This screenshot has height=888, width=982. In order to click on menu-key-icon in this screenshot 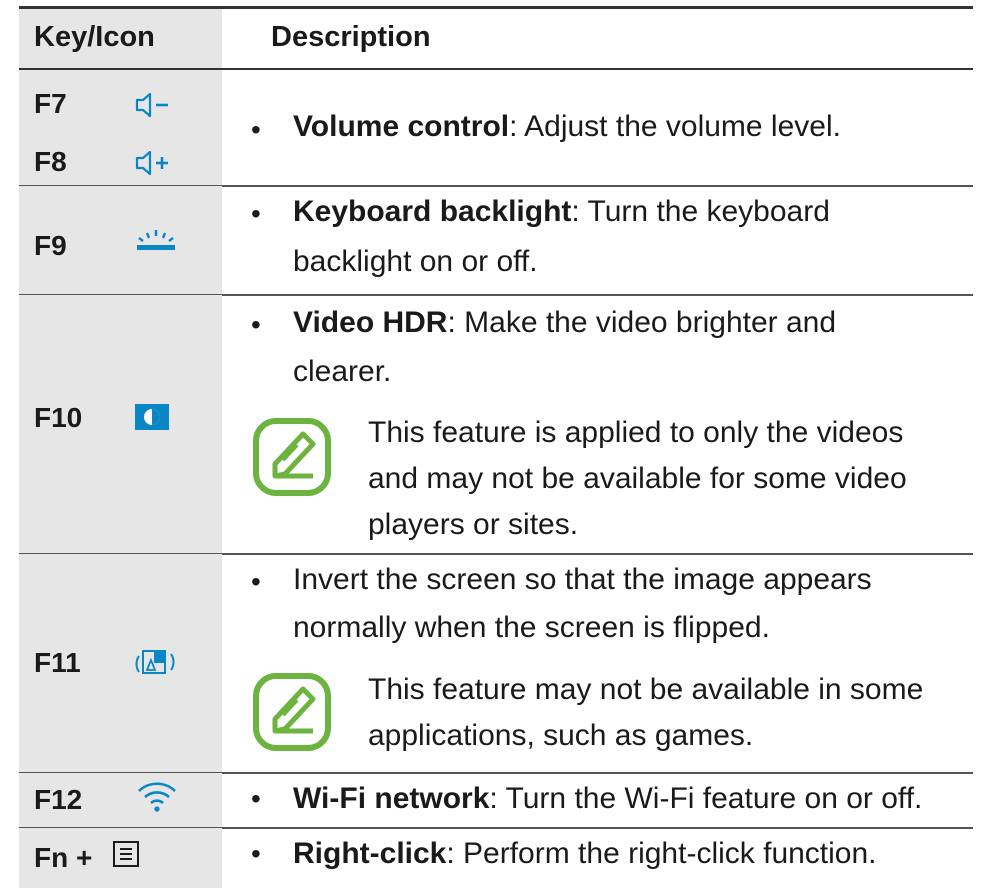, I will do `click(127, 857)`.